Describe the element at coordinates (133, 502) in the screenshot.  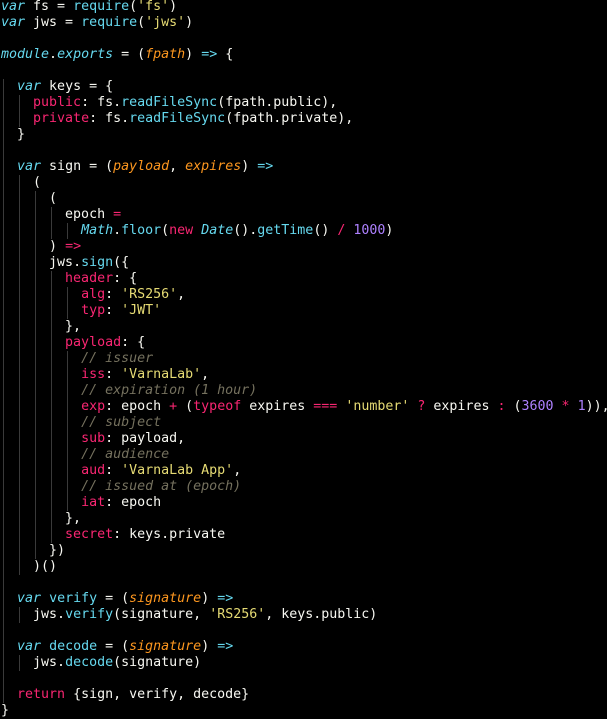
I see `code-token: : epoch` at that location.